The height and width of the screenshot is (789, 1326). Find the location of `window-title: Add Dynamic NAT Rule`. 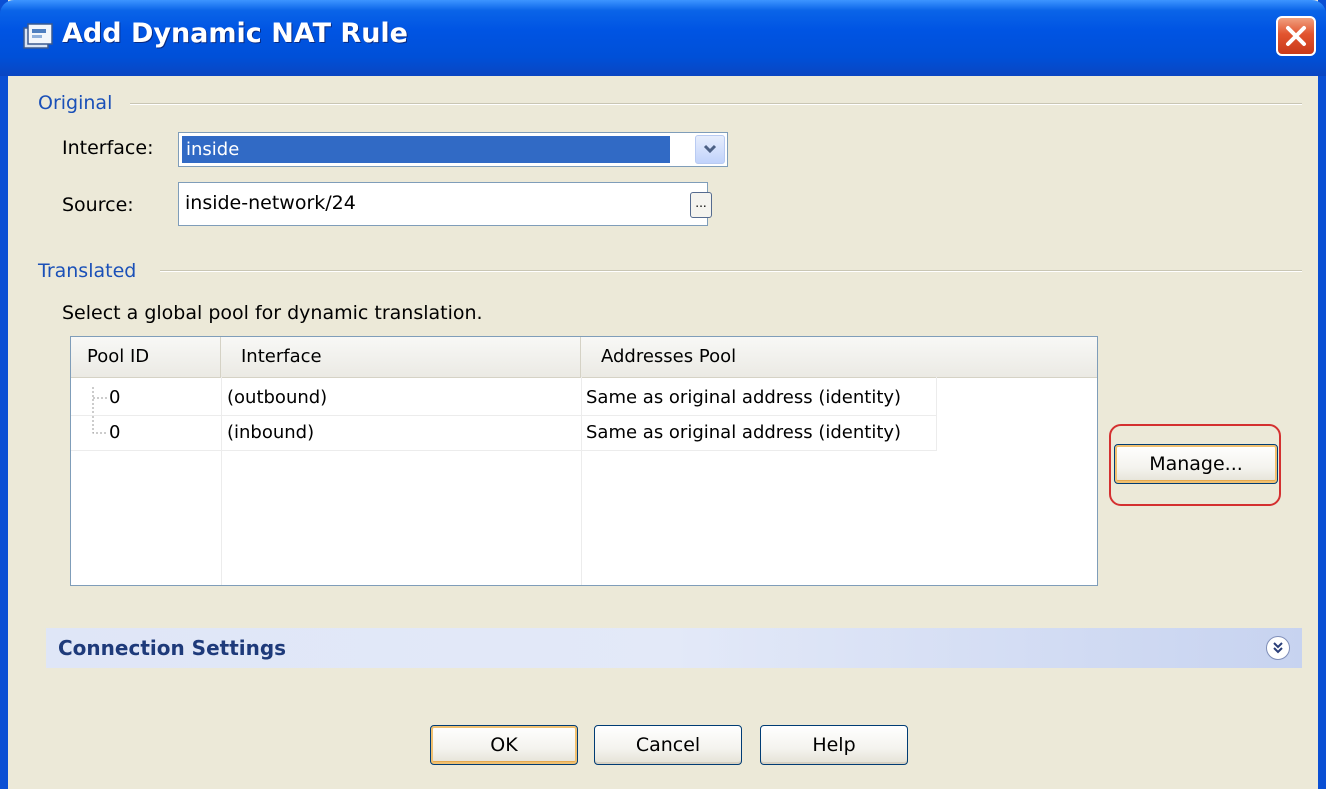

window-title: Add Dynamic NAT Rule is located at coordinates (235, 33).